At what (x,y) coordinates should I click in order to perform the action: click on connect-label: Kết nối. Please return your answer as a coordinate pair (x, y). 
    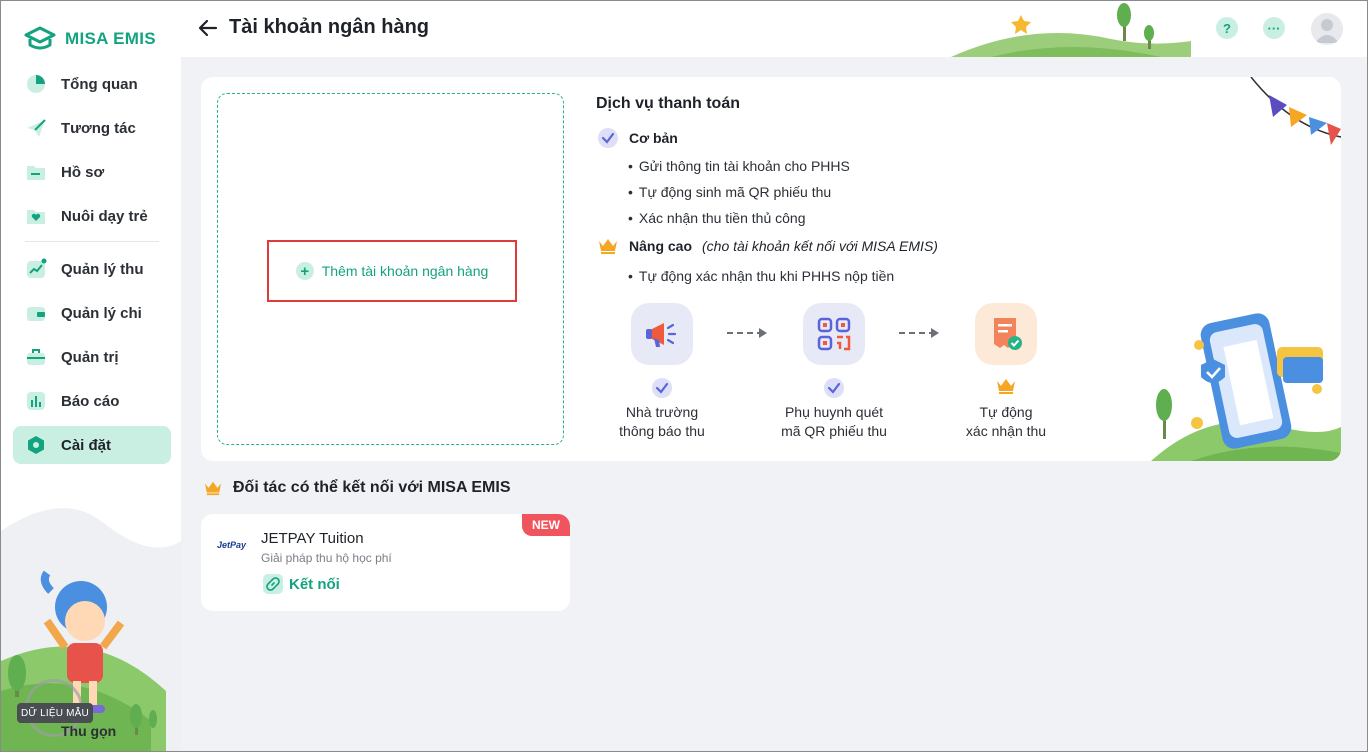
    Looking at the image, I should click on (314, 584).